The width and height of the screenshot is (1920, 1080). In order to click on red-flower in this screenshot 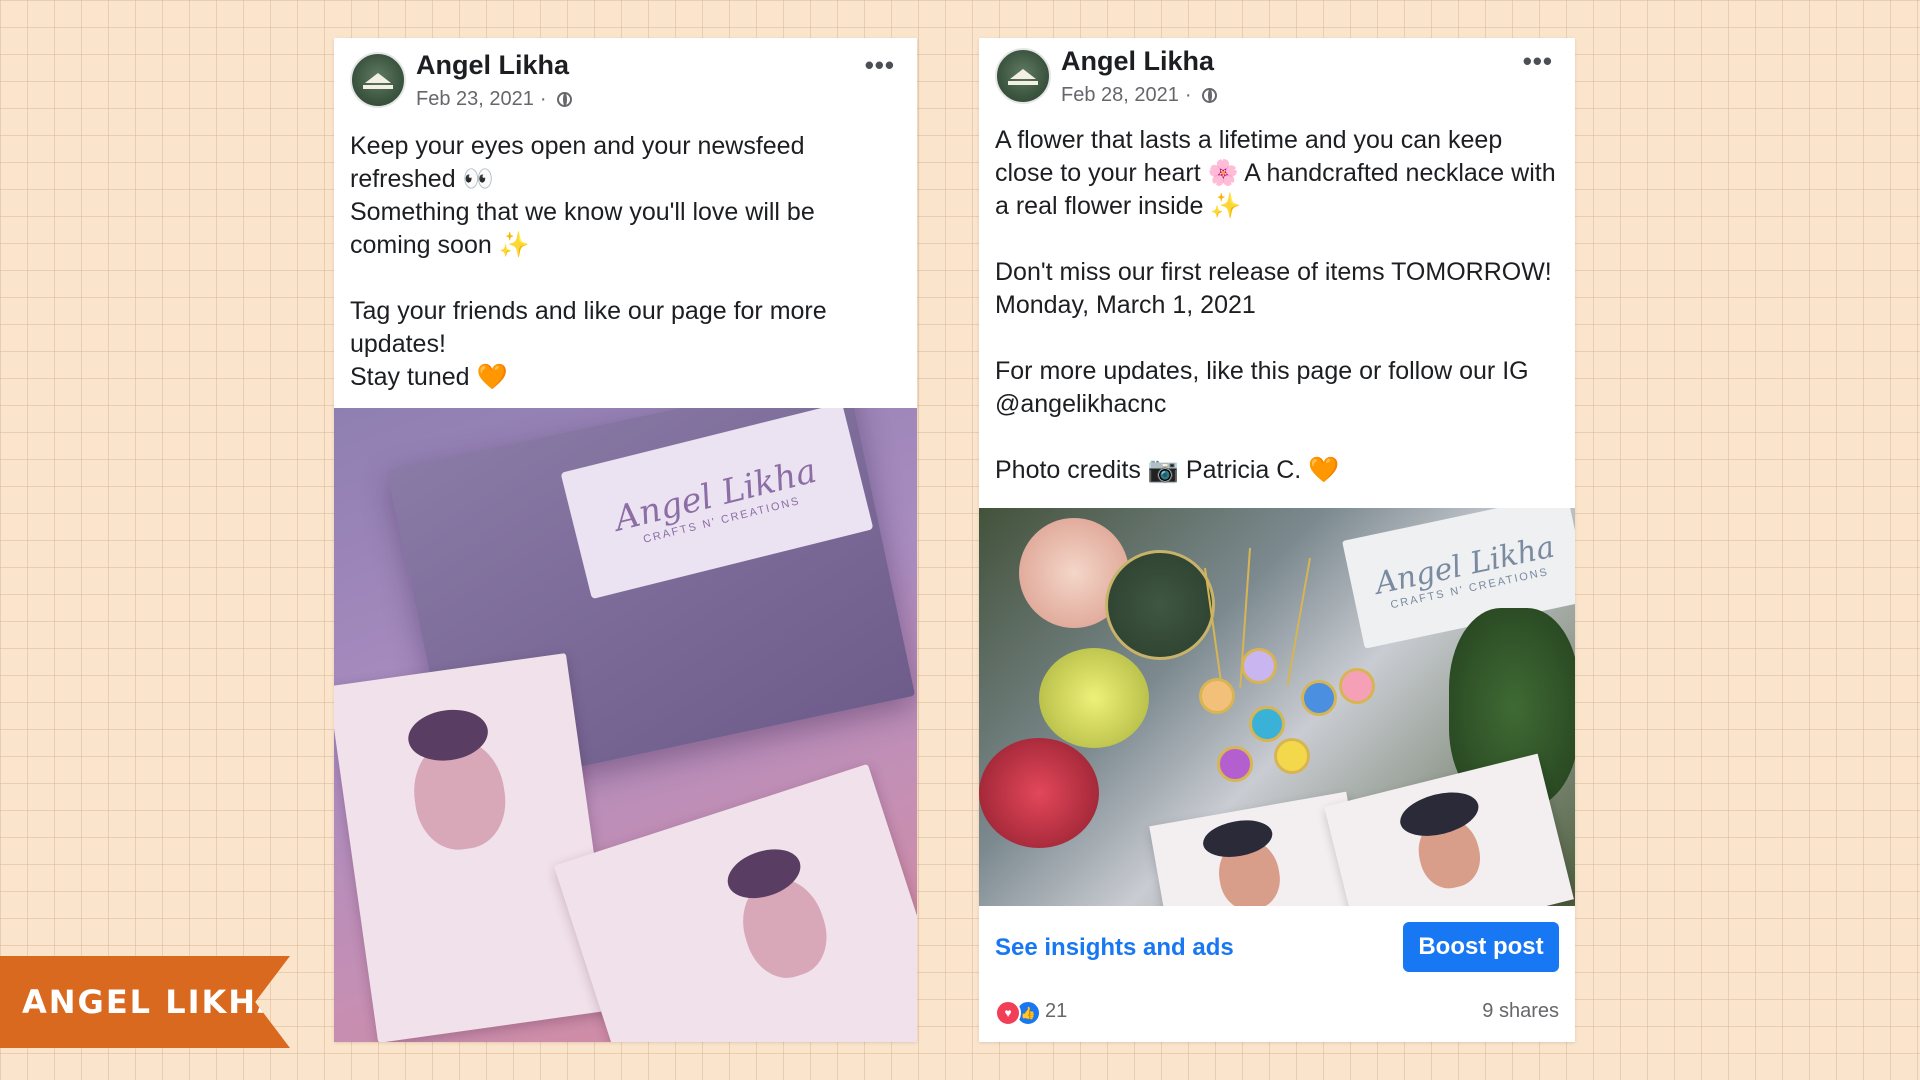, I will do `click(1039, 793)`.